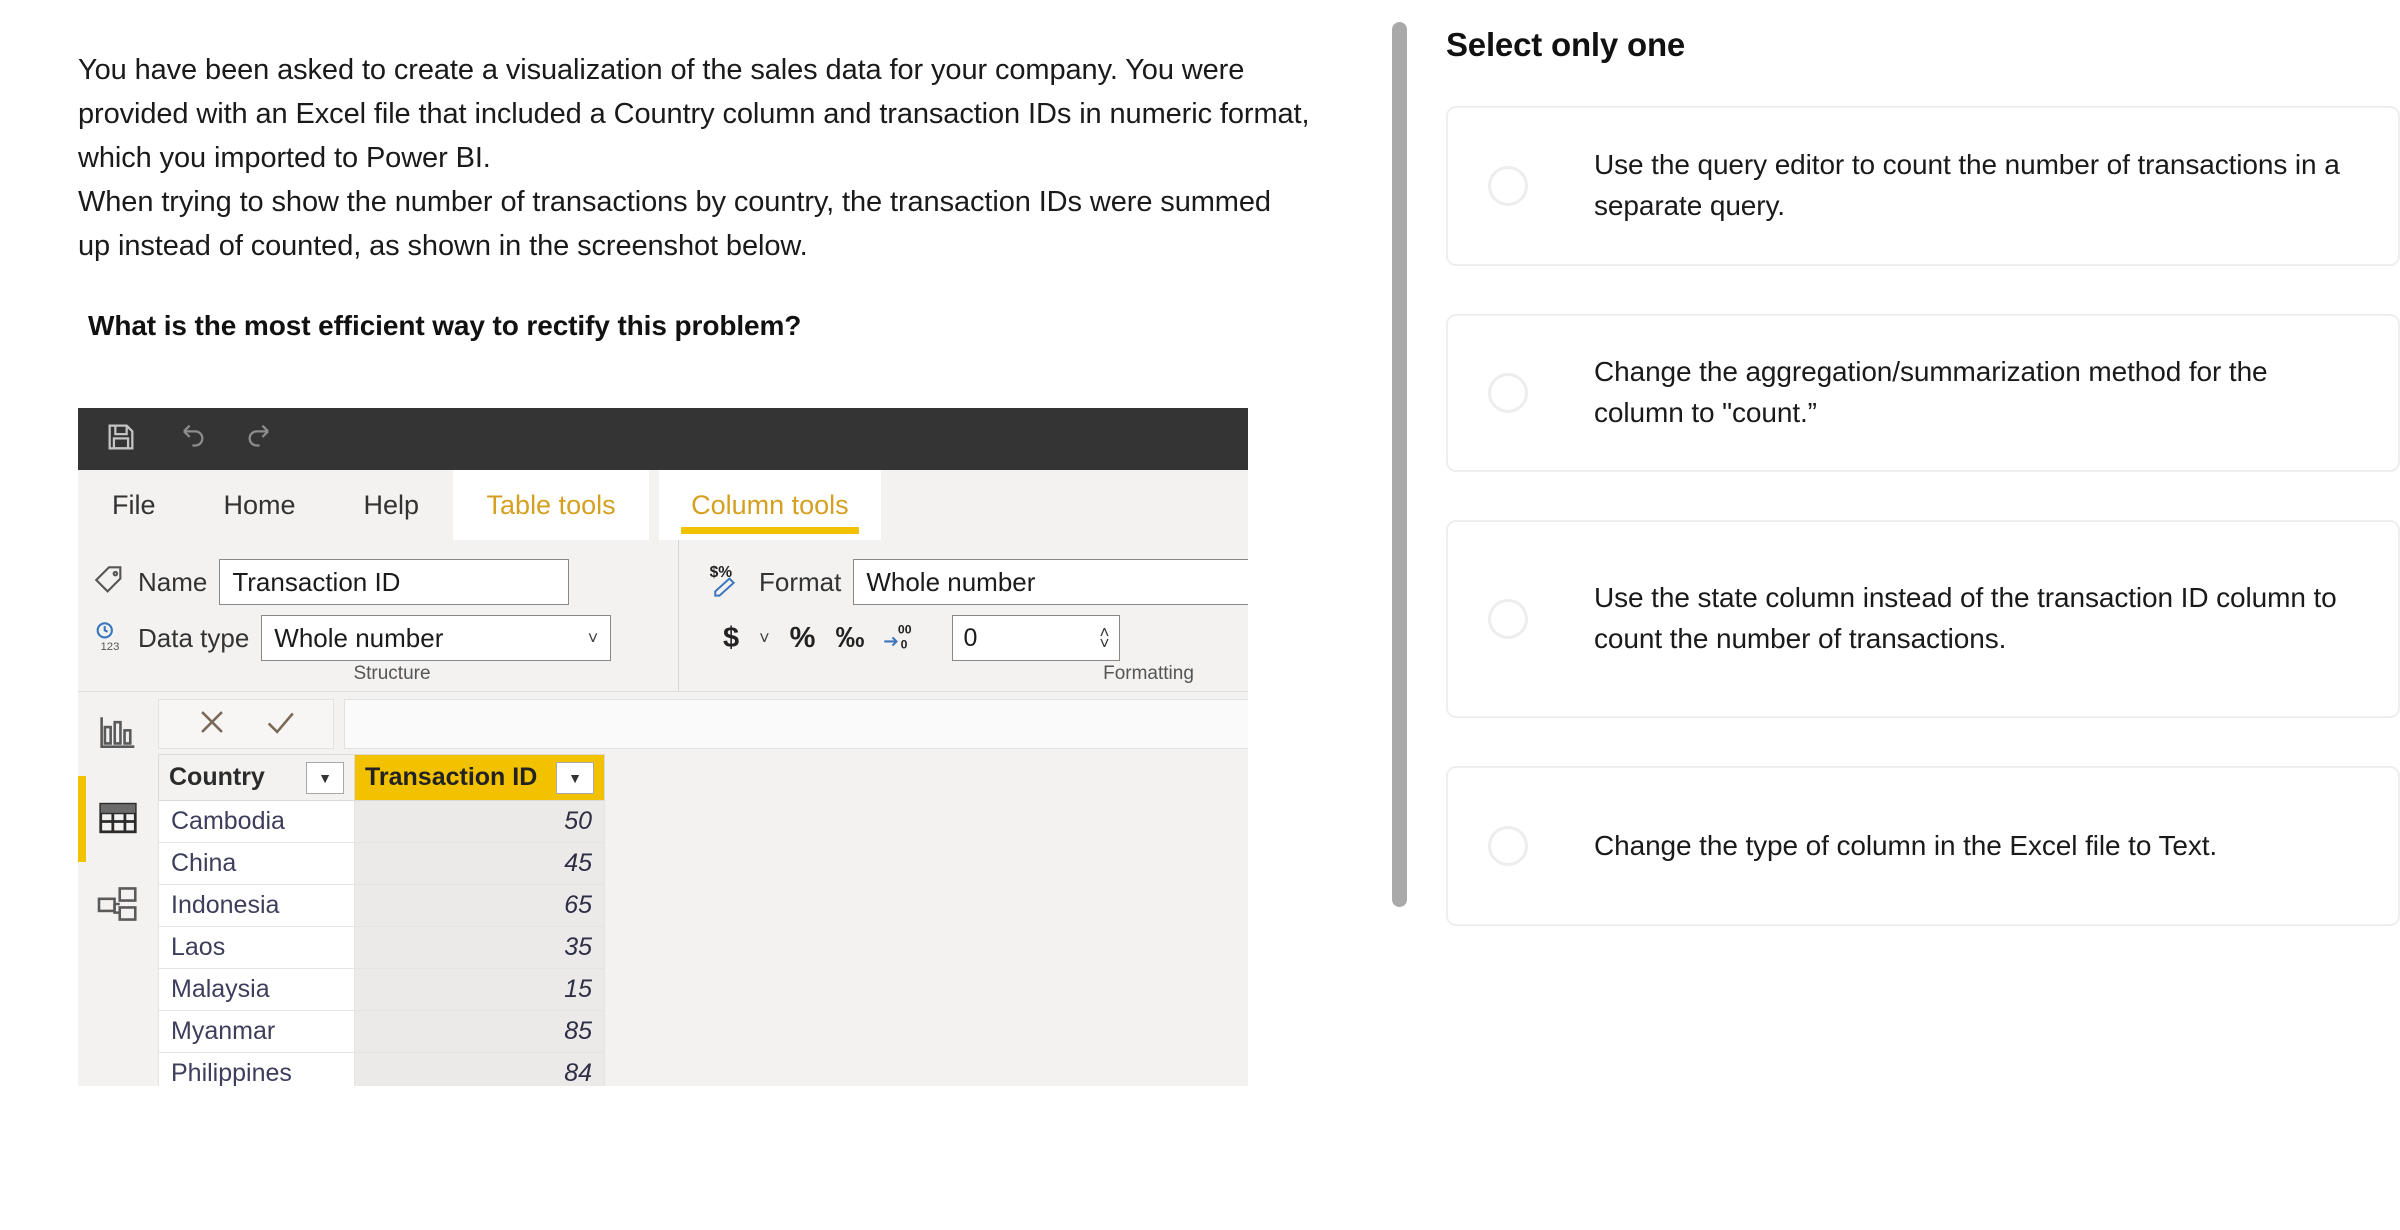 The height and width of the screenshot is (1230, 2400). I want to click on undo-icon, so click(191, 439).